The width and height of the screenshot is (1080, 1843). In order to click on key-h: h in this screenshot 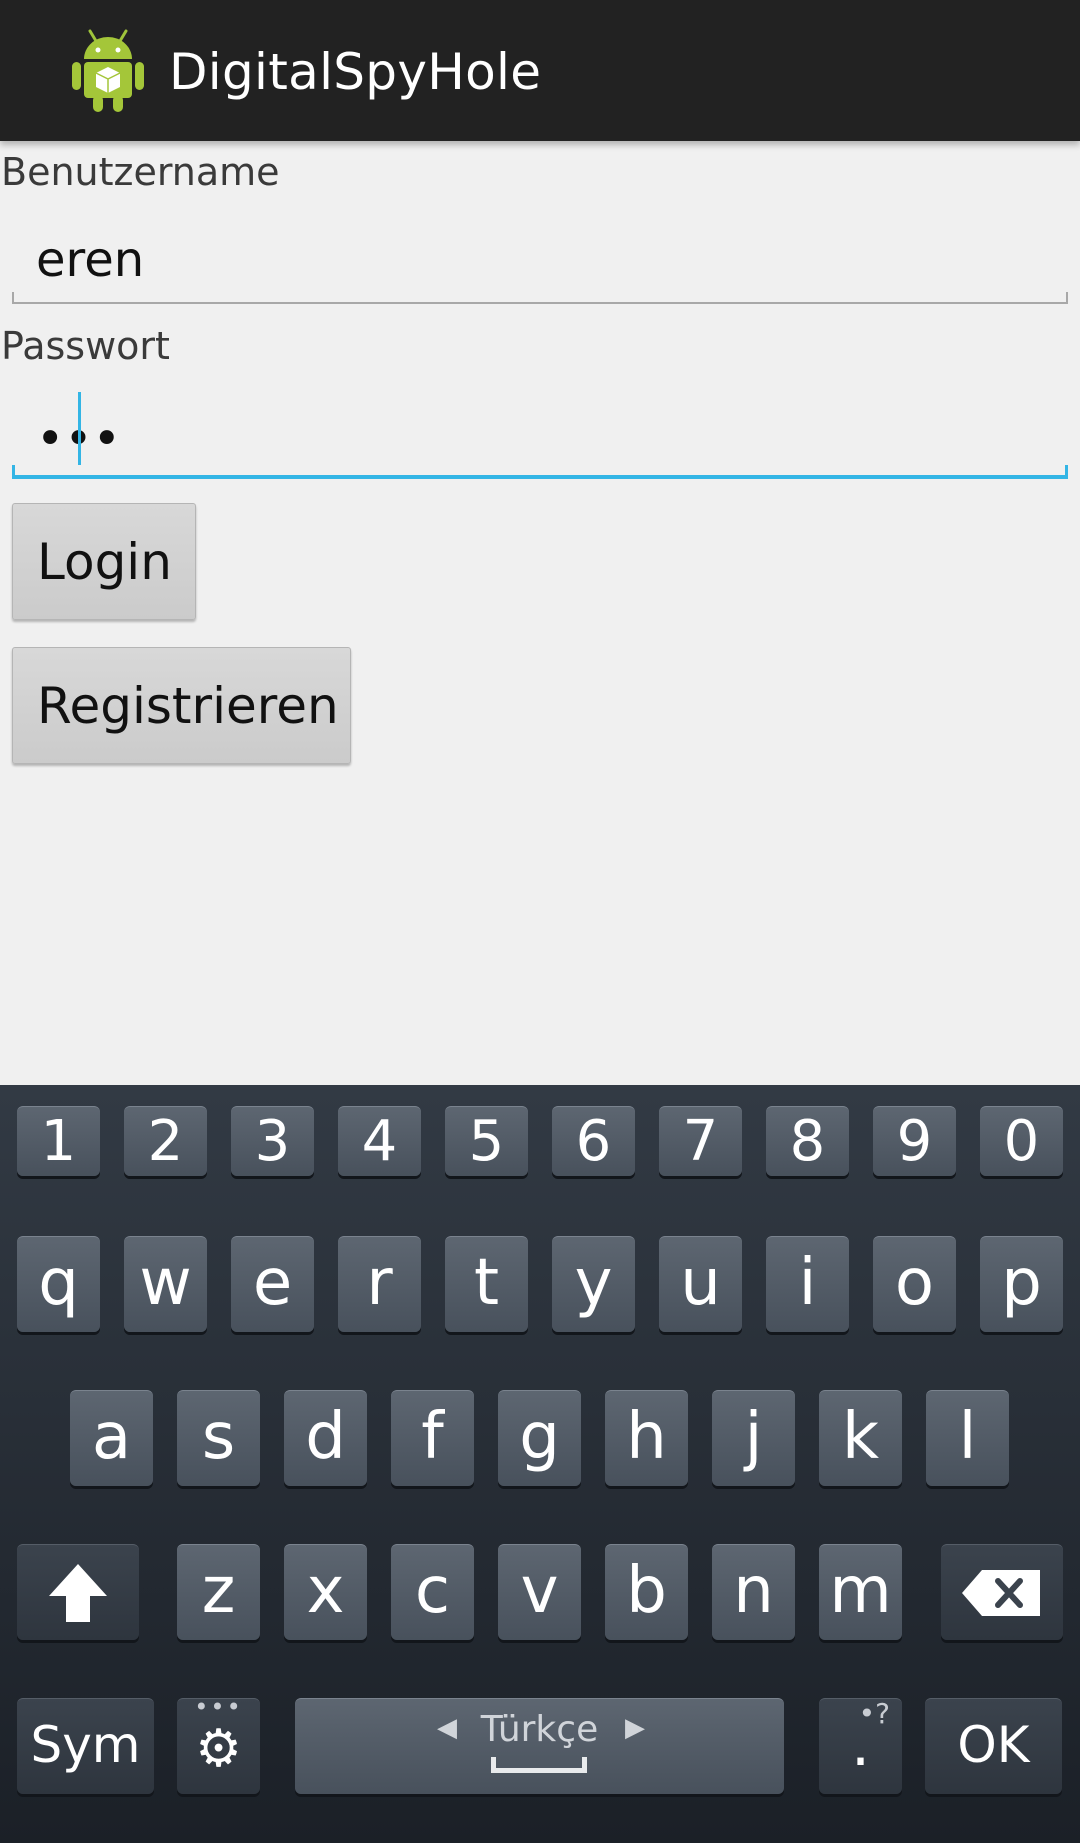, I will do `click(646, 1438)`.